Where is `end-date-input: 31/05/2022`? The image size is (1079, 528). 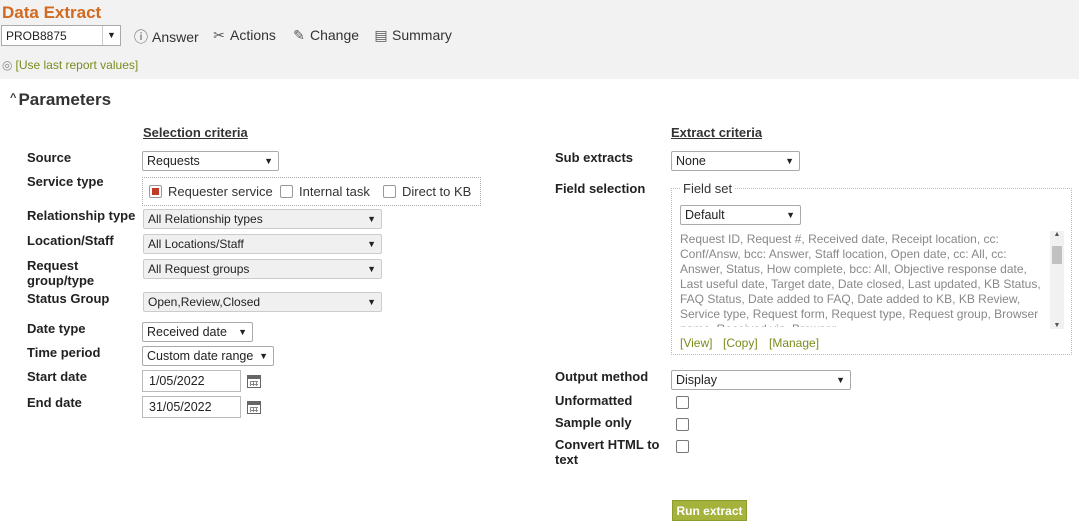 end-date-input: 31/05/2022 is located at coordinates (191, 407).